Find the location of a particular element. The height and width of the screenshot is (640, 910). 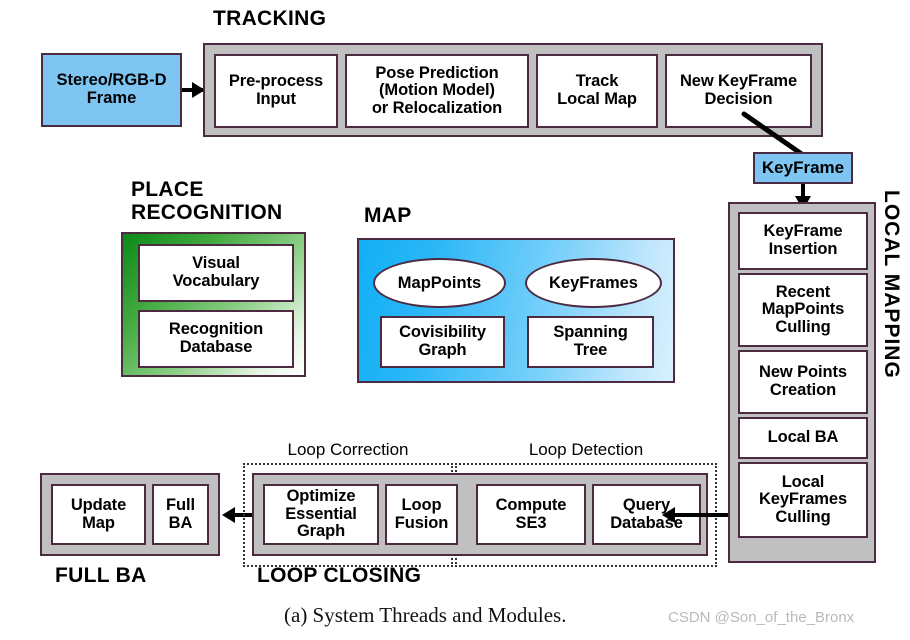

full-ba-module: Update Map Full BA is located at coordinates (130, 514).